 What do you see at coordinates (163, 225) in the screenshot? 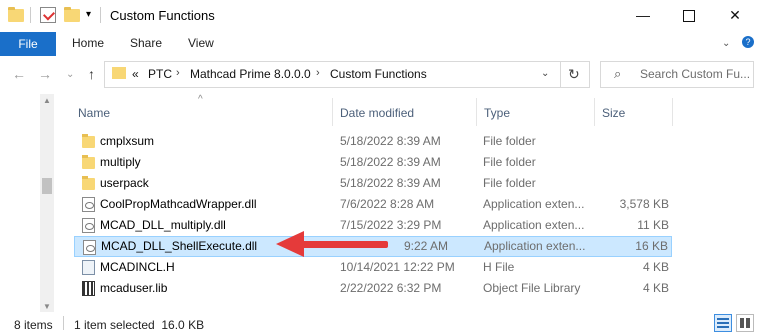
I see `file-name: MCAD_DLL_multiply.dll` at bounding box center [163, 225].